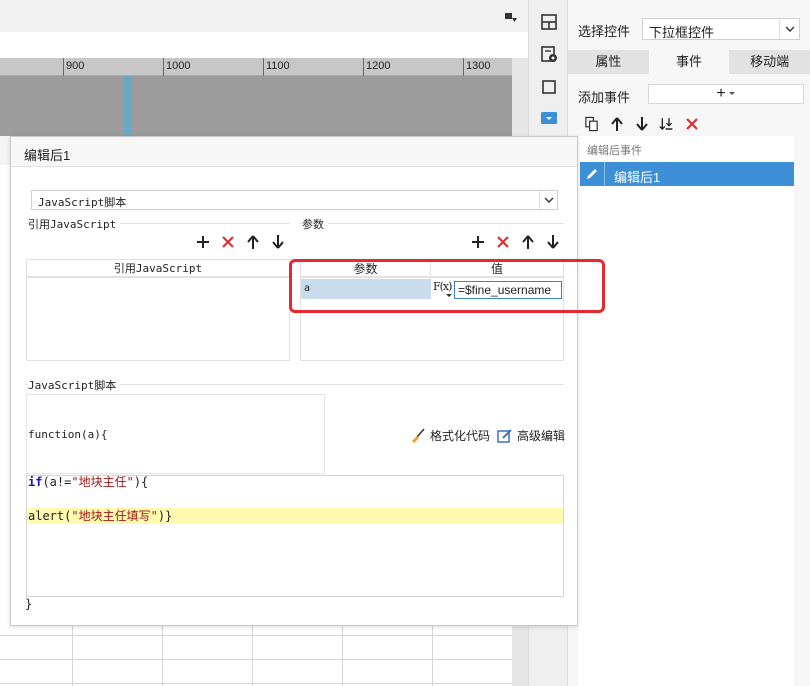  What do you see at coordinates (637, 177) in the screenshot?
I see `event-item-label: 编辑后1` at bounding box center [637, 177].